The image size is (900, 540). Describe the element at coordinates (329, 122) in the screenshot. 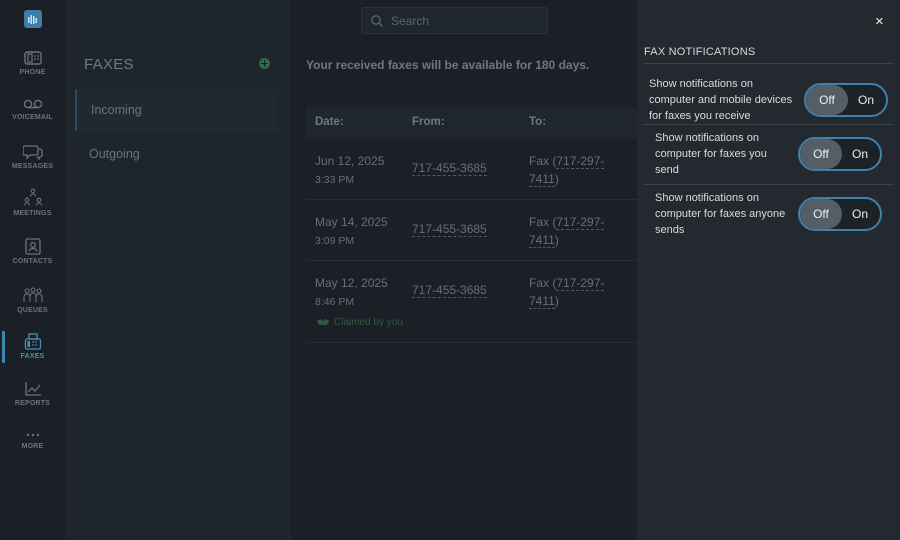

I see `column-header-date: Date:` at that location.